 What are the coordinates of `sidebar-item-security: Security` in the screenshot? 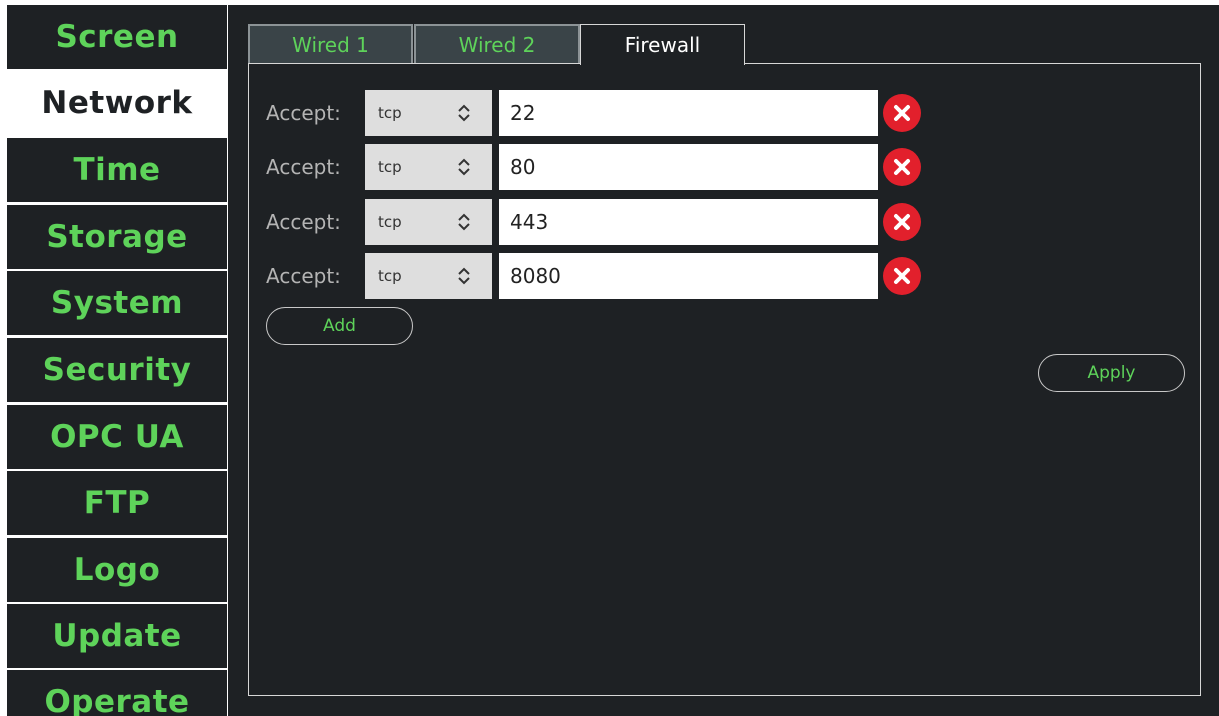 It's located at (117, 370).